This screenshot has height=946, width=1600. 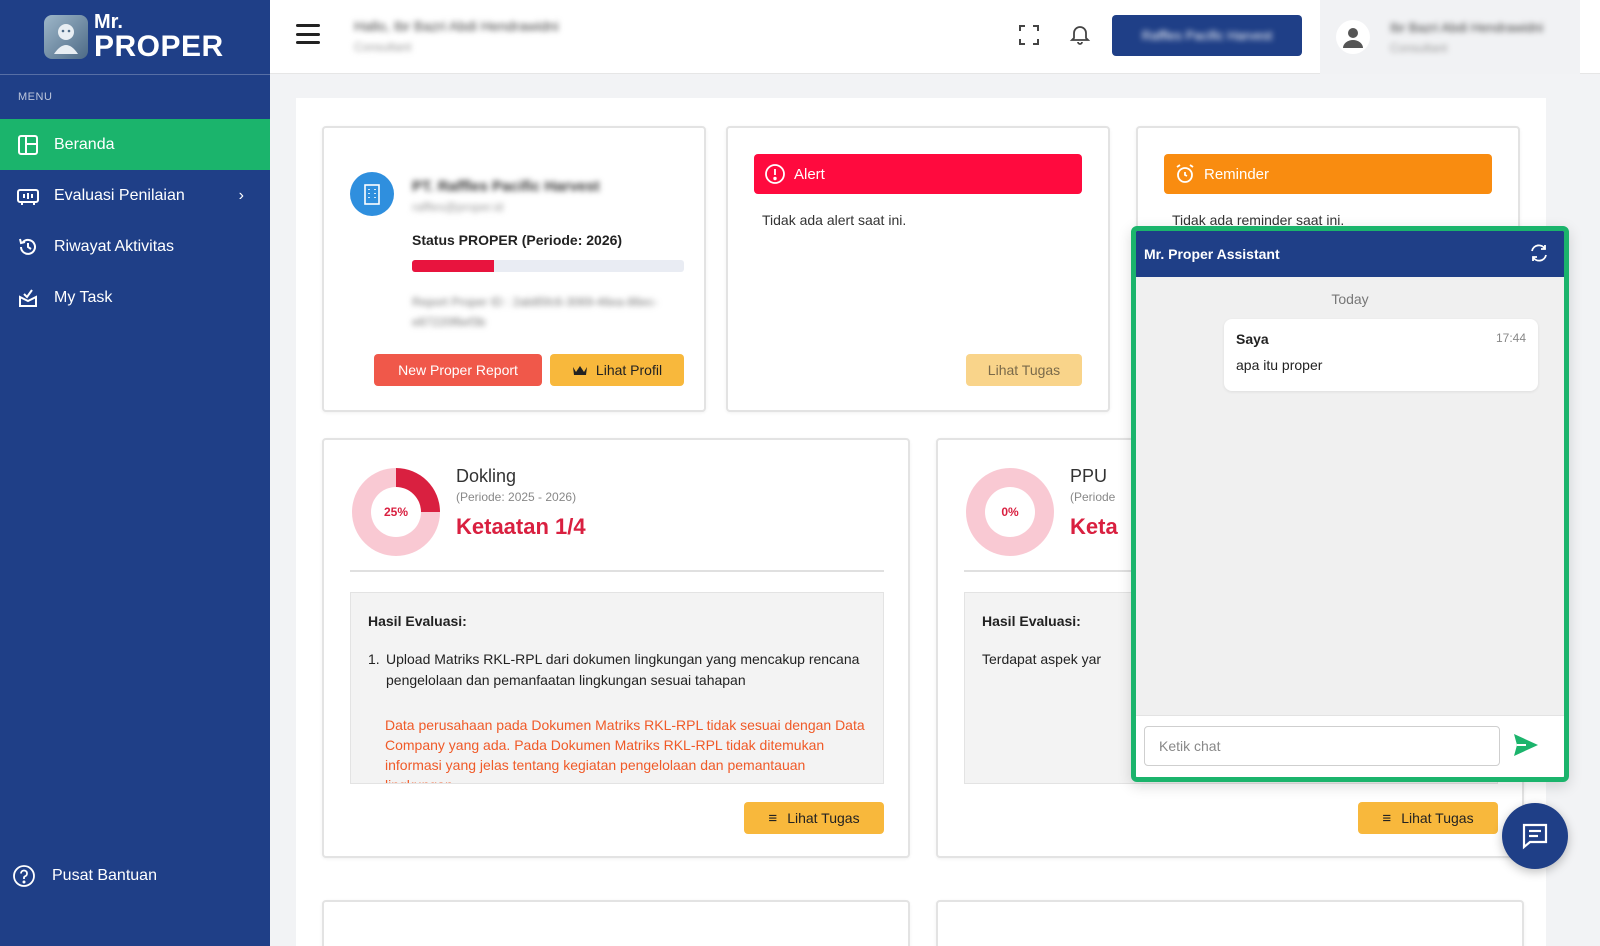 I want to click on company-email: raffles@proper.id, so click(x=458, y=207).